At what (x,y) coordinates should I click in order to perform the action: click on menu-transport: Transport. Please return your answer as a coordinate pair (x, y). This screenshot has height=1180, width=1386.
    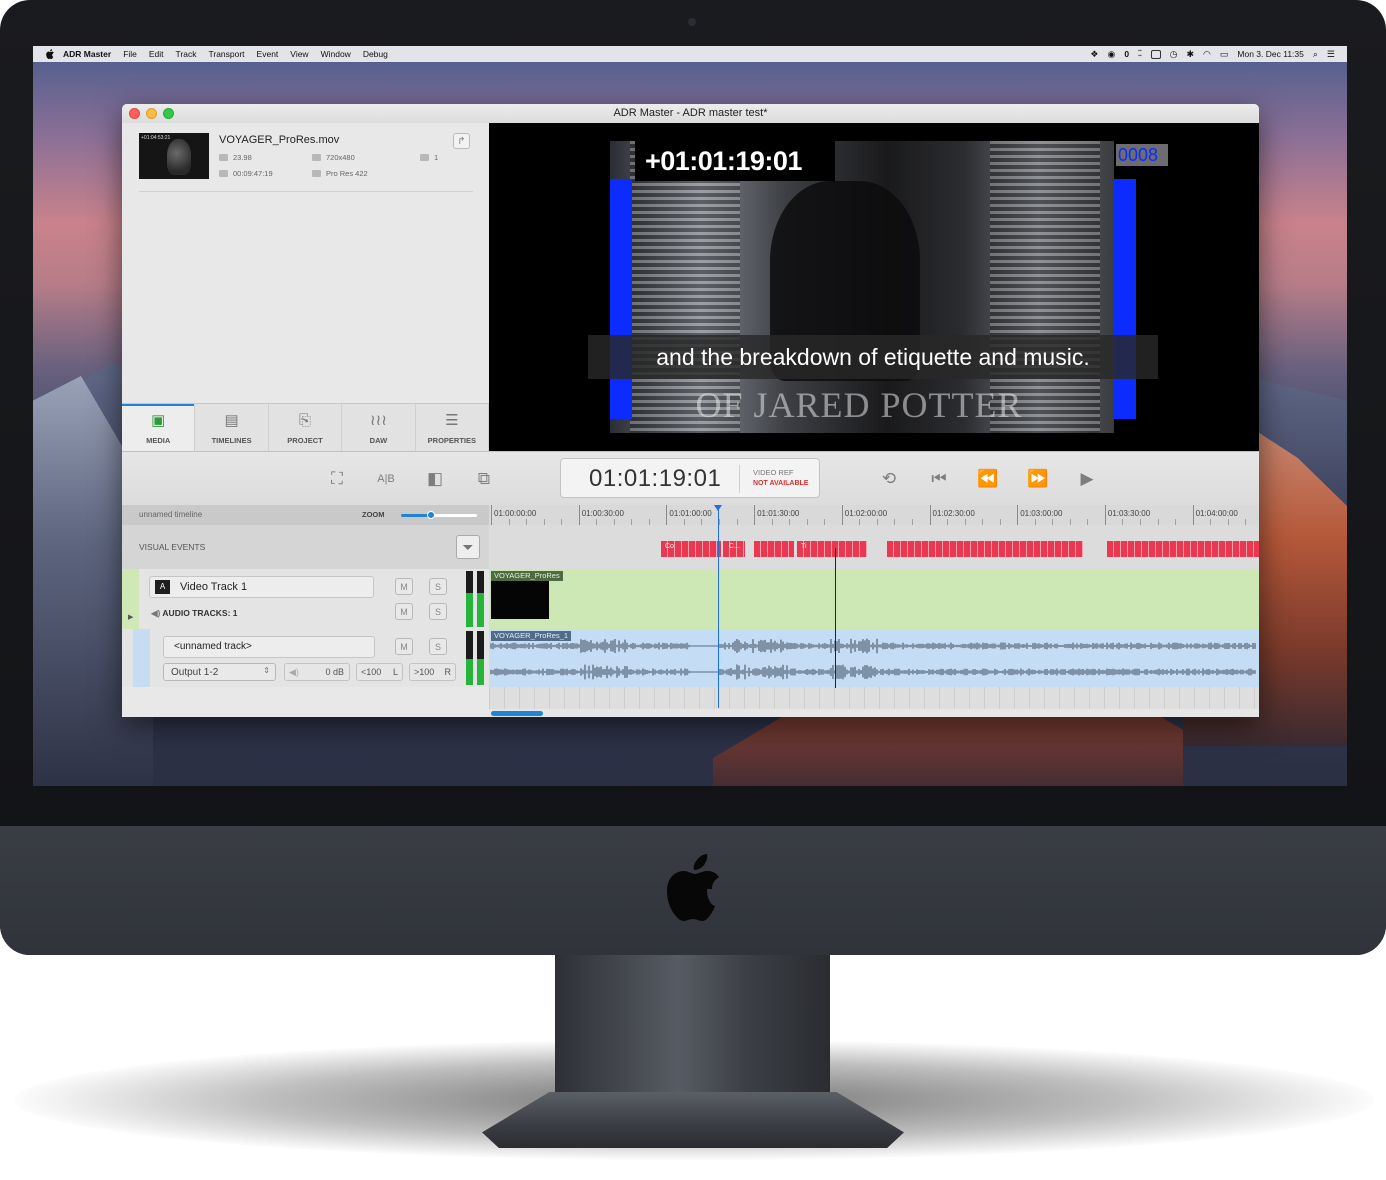
    Looking at the image, I should click on (226, 54).